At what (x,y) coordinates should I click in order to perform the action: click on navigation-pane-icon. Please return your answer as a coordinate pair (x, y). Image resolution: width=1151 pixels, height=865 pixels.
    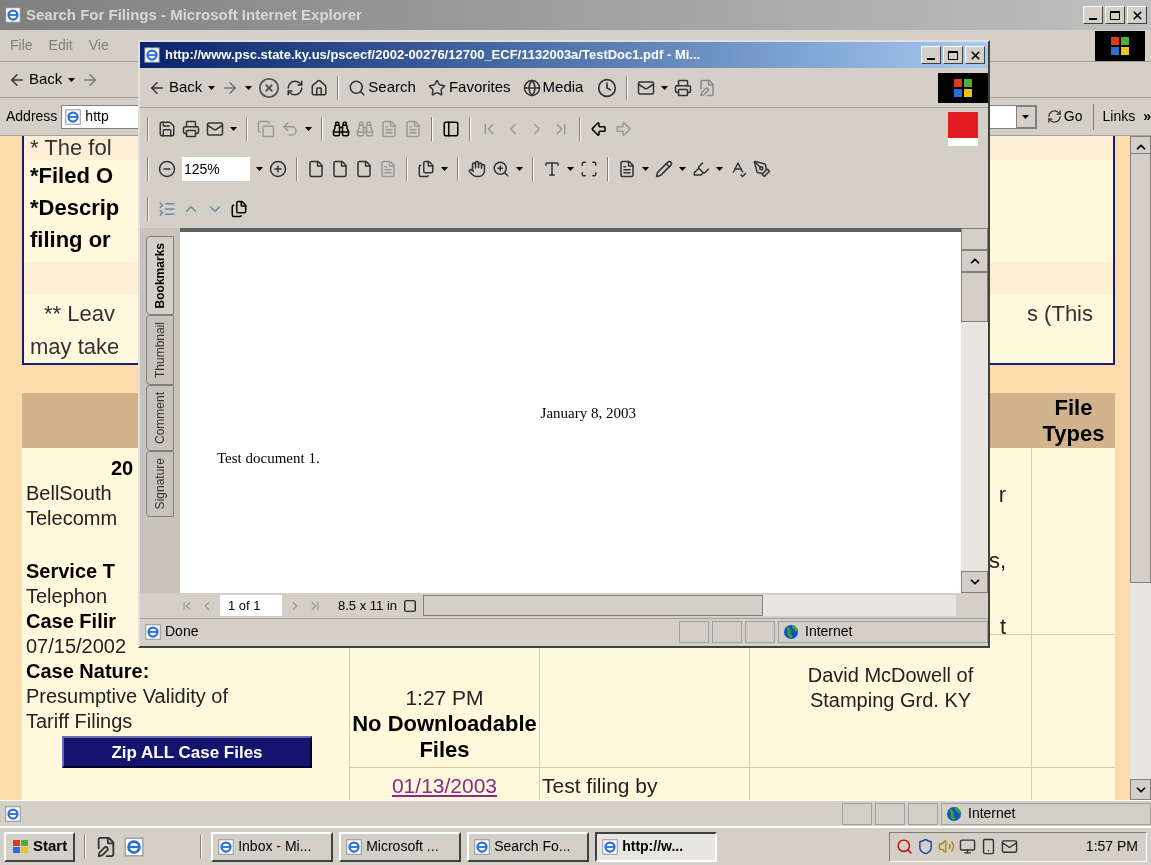
    Looking at the image, I should click on (451, 129).